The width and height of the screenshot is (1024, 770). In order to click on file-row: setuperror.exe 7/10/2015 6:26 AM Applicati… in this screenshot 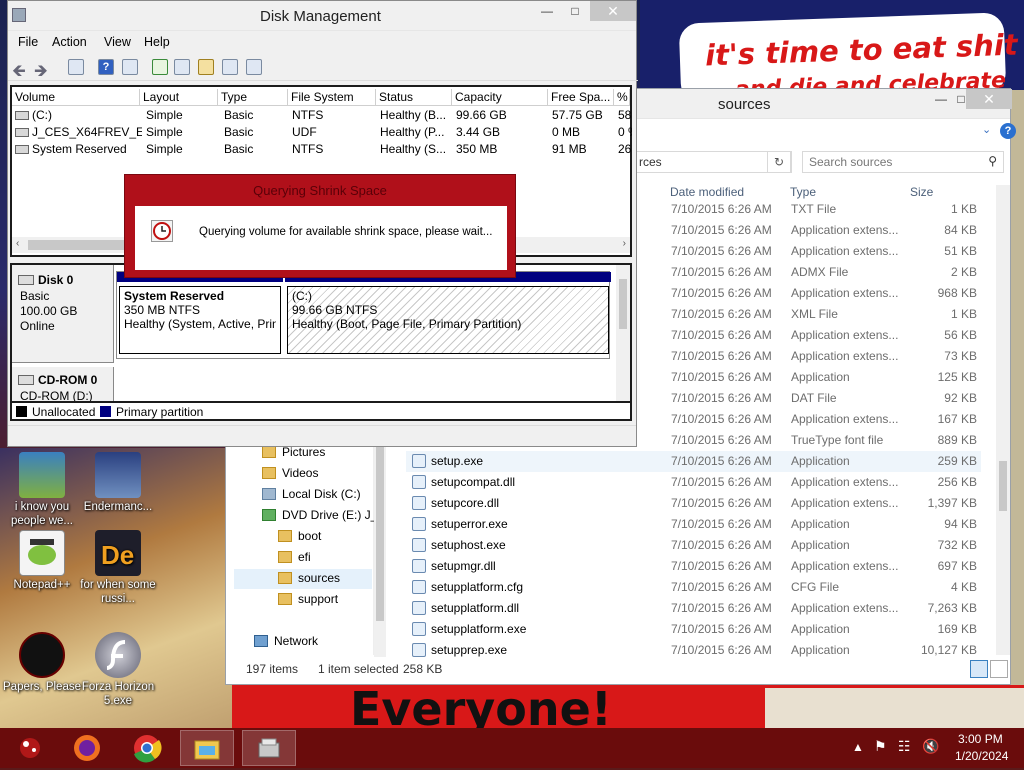, I will do `click(693, 524)`.